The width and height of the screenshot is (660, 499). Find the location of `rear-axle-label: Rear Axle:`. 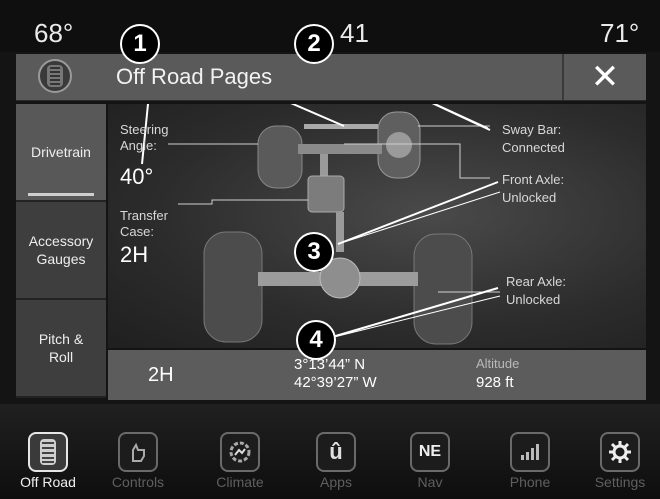

rear-axle-label: Rear Axle: is located at coordinates (536, 281).